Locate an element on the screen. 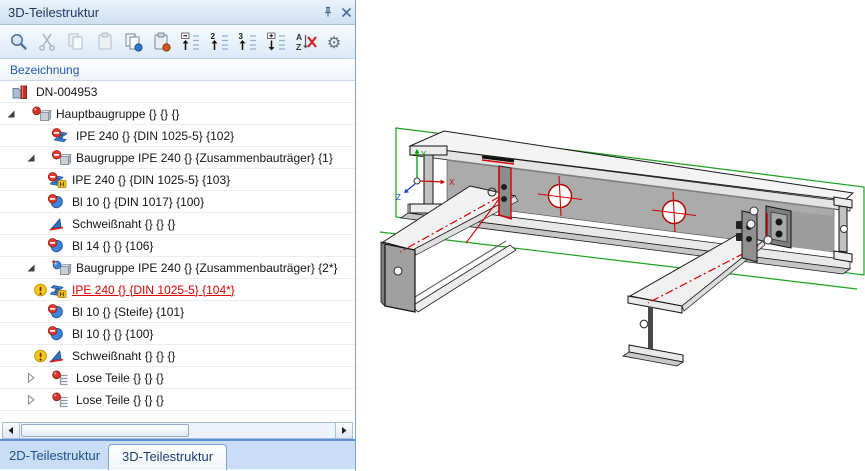 The width and height of the screenshot is (865, 471). tree-row-label: IPE 240 {} {DIN 1025-5} {102} is located at coordinates (155, 135).